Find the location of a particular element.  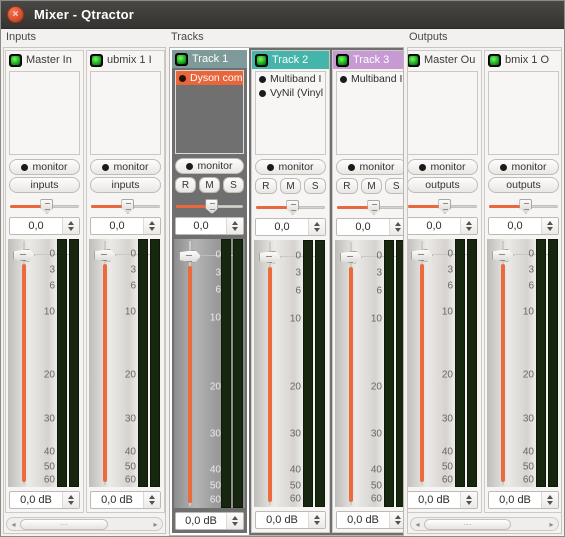

plugin-list: Multiband I is located at coordinates (369, 113).